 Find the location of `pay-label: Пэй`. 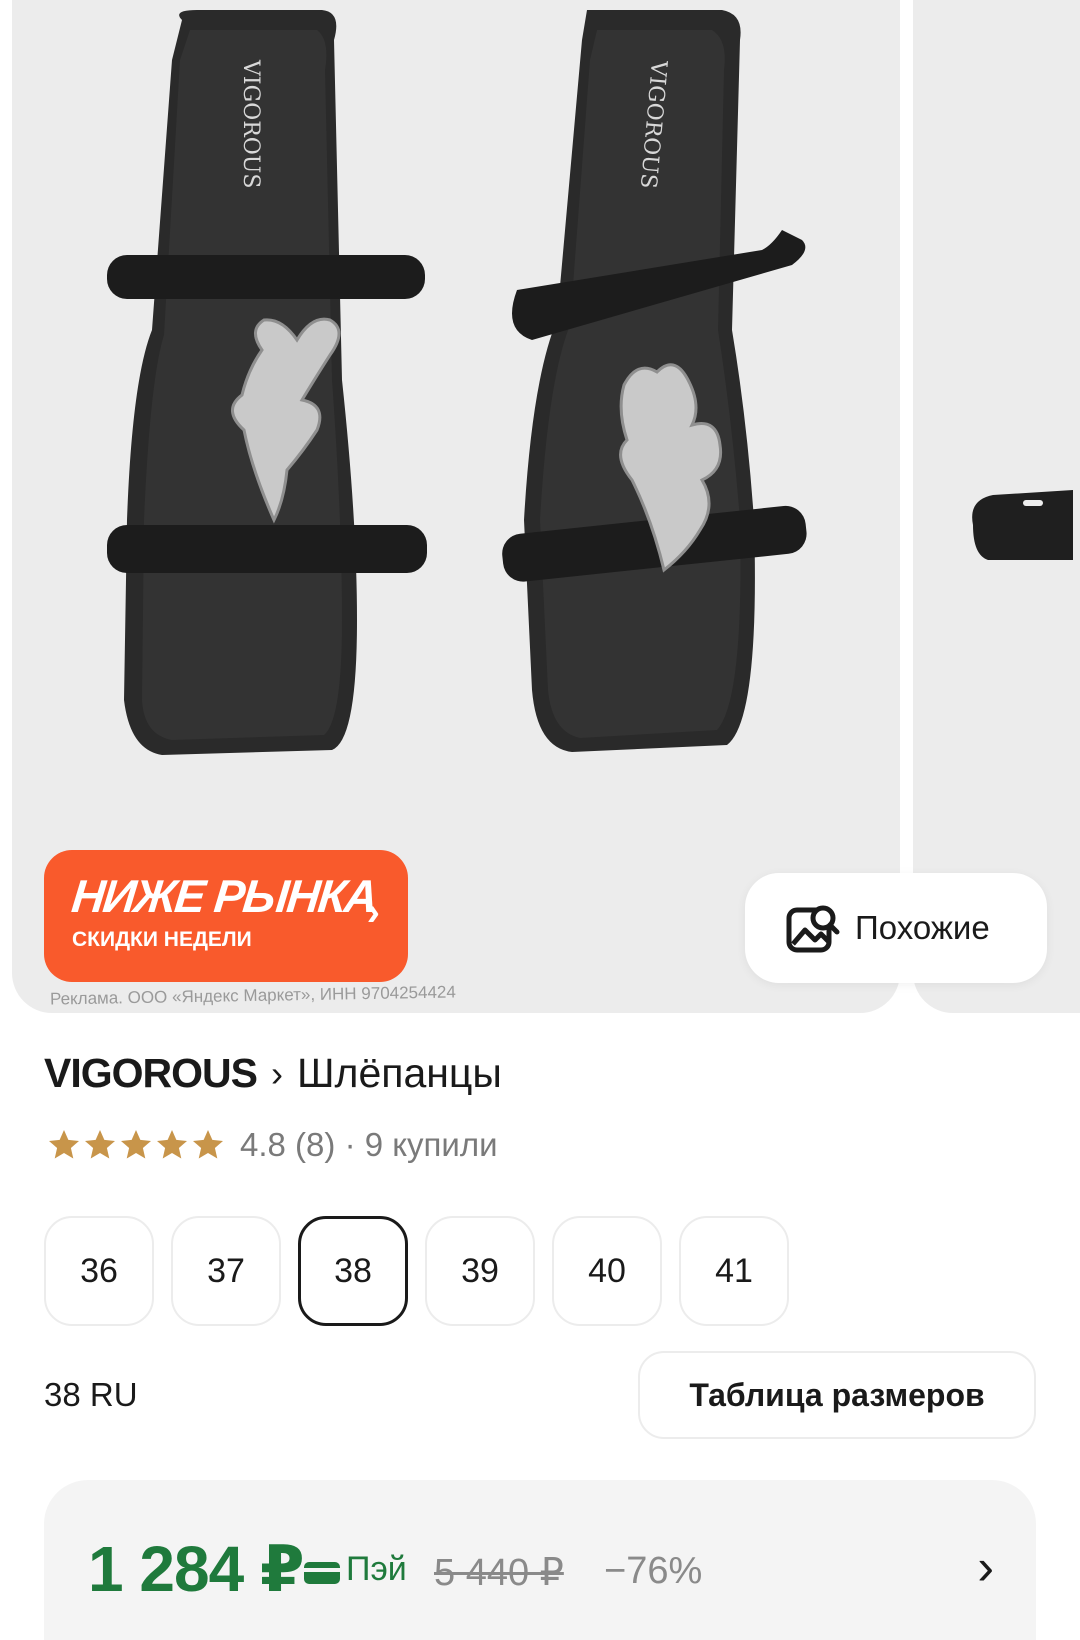

pay-label: Пэй is located at coordinates (376, 1569).